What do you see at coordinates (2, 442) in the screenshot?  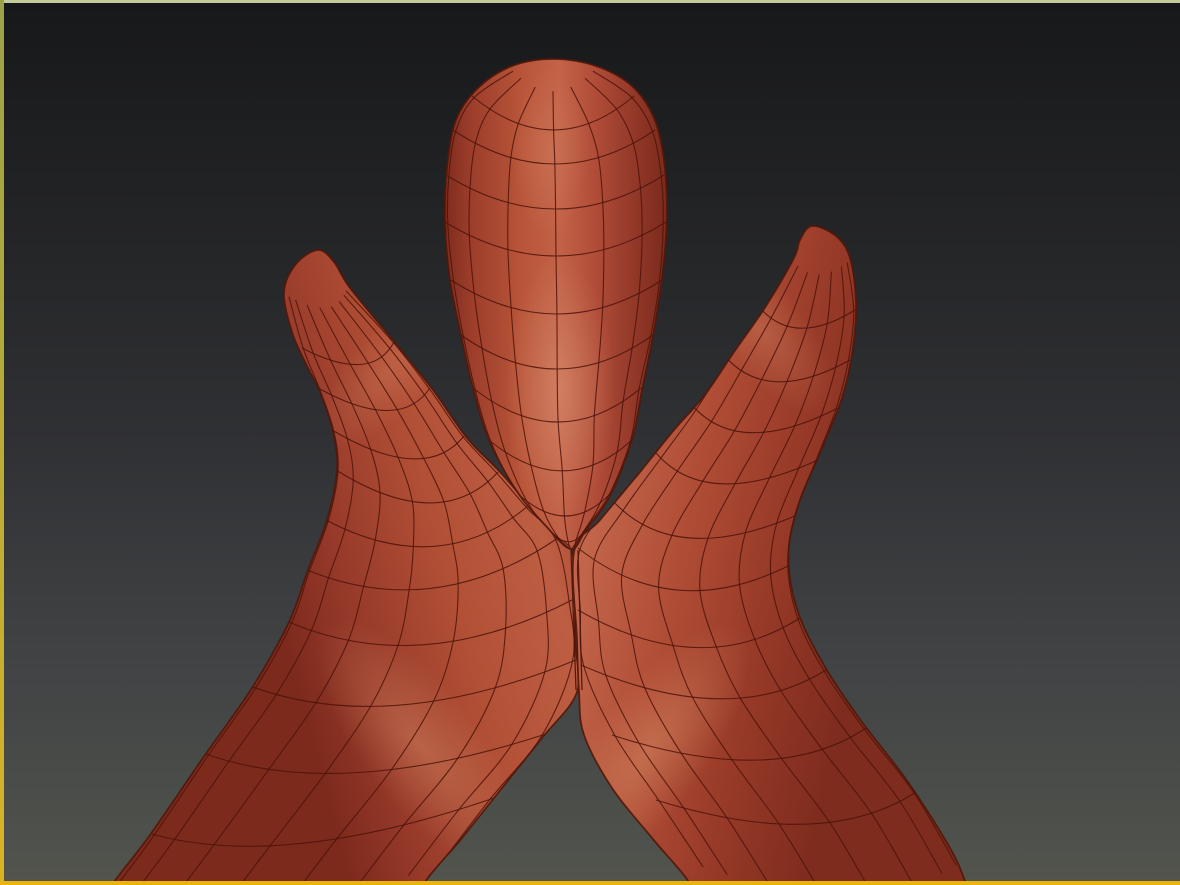 I see `viewport-border-left` at bounding box center [2, 442].